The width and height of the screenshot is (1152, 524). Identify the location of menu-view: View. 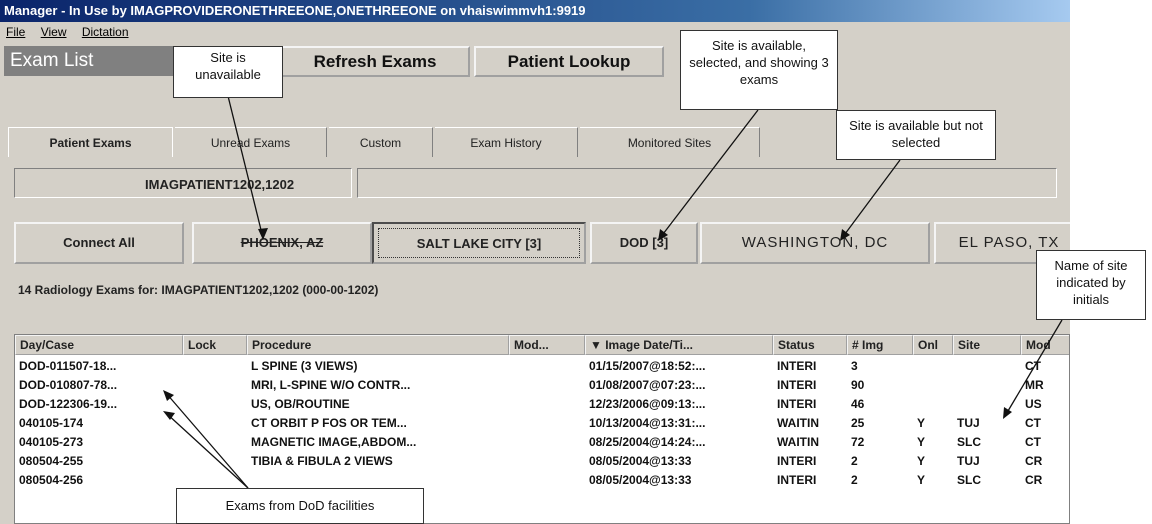
(54, 32).